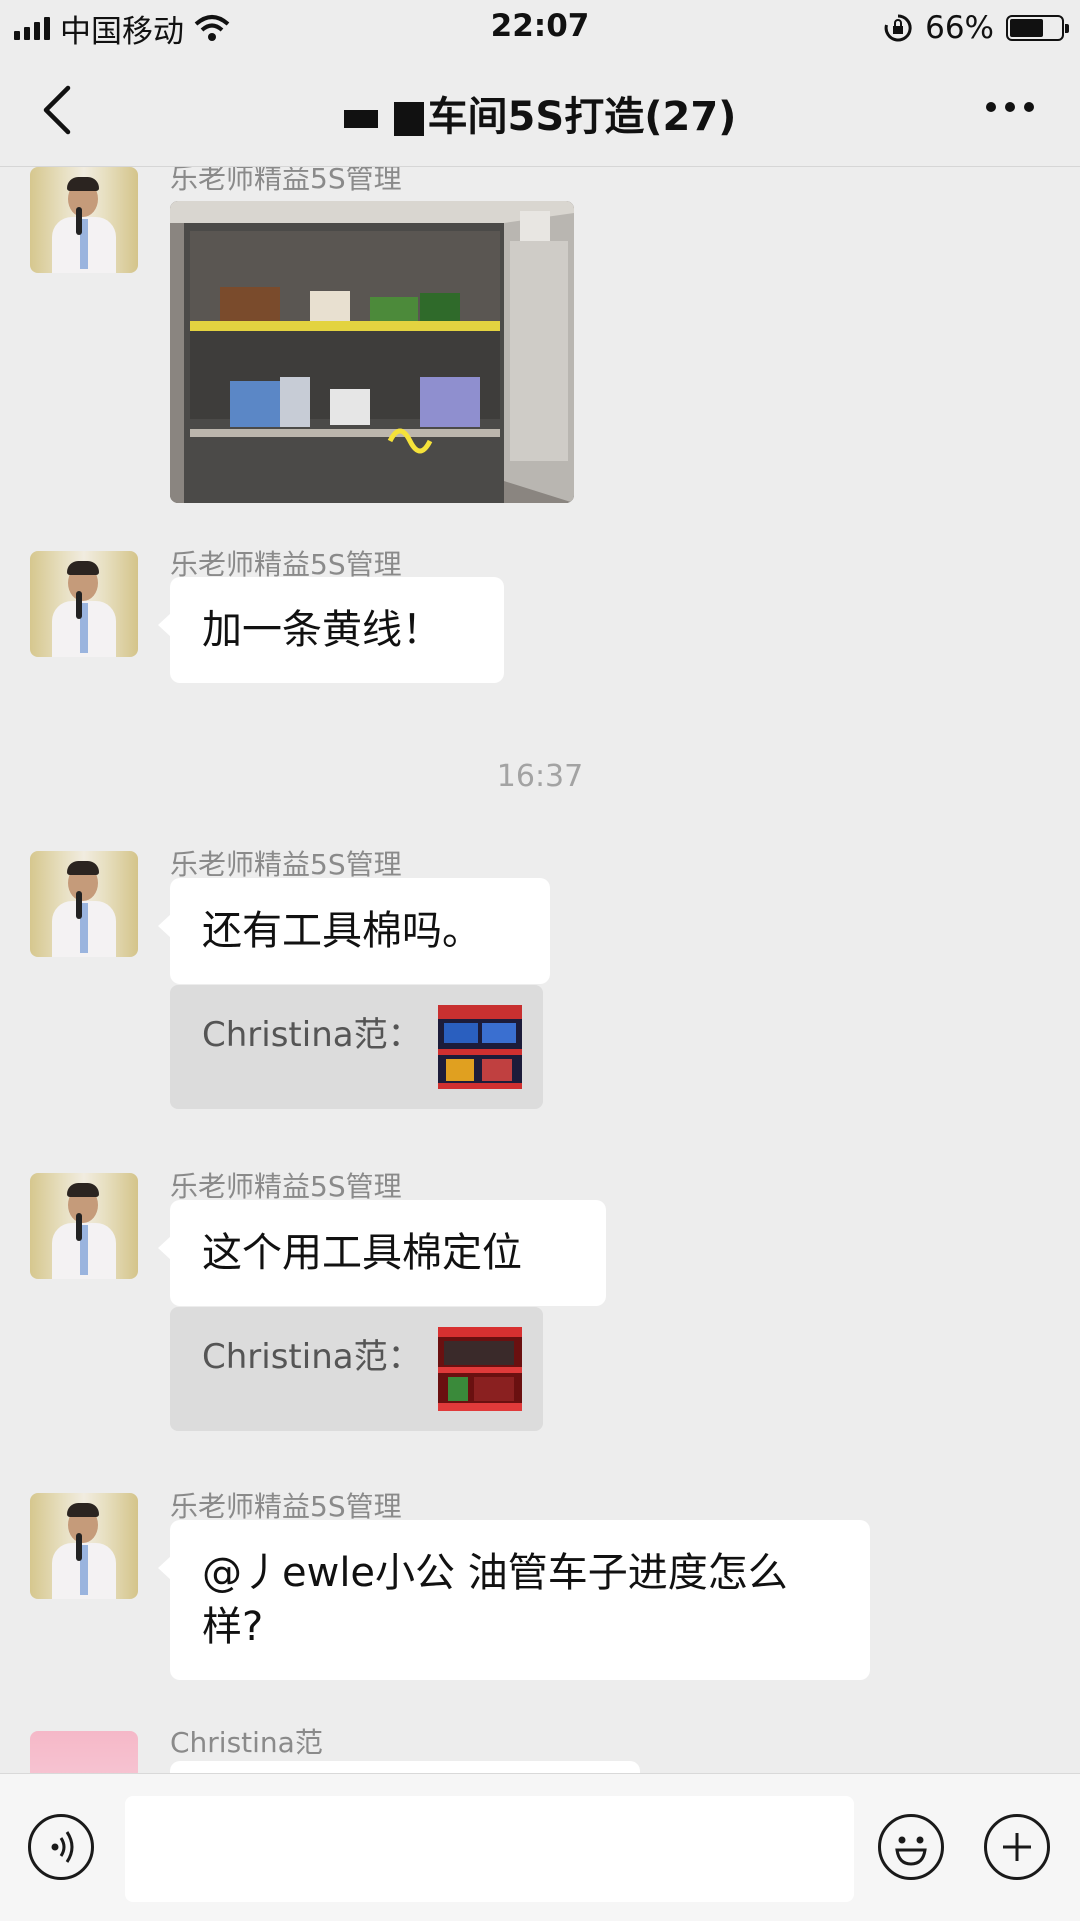  I want to click on message-bubble, so click(405, 1767).